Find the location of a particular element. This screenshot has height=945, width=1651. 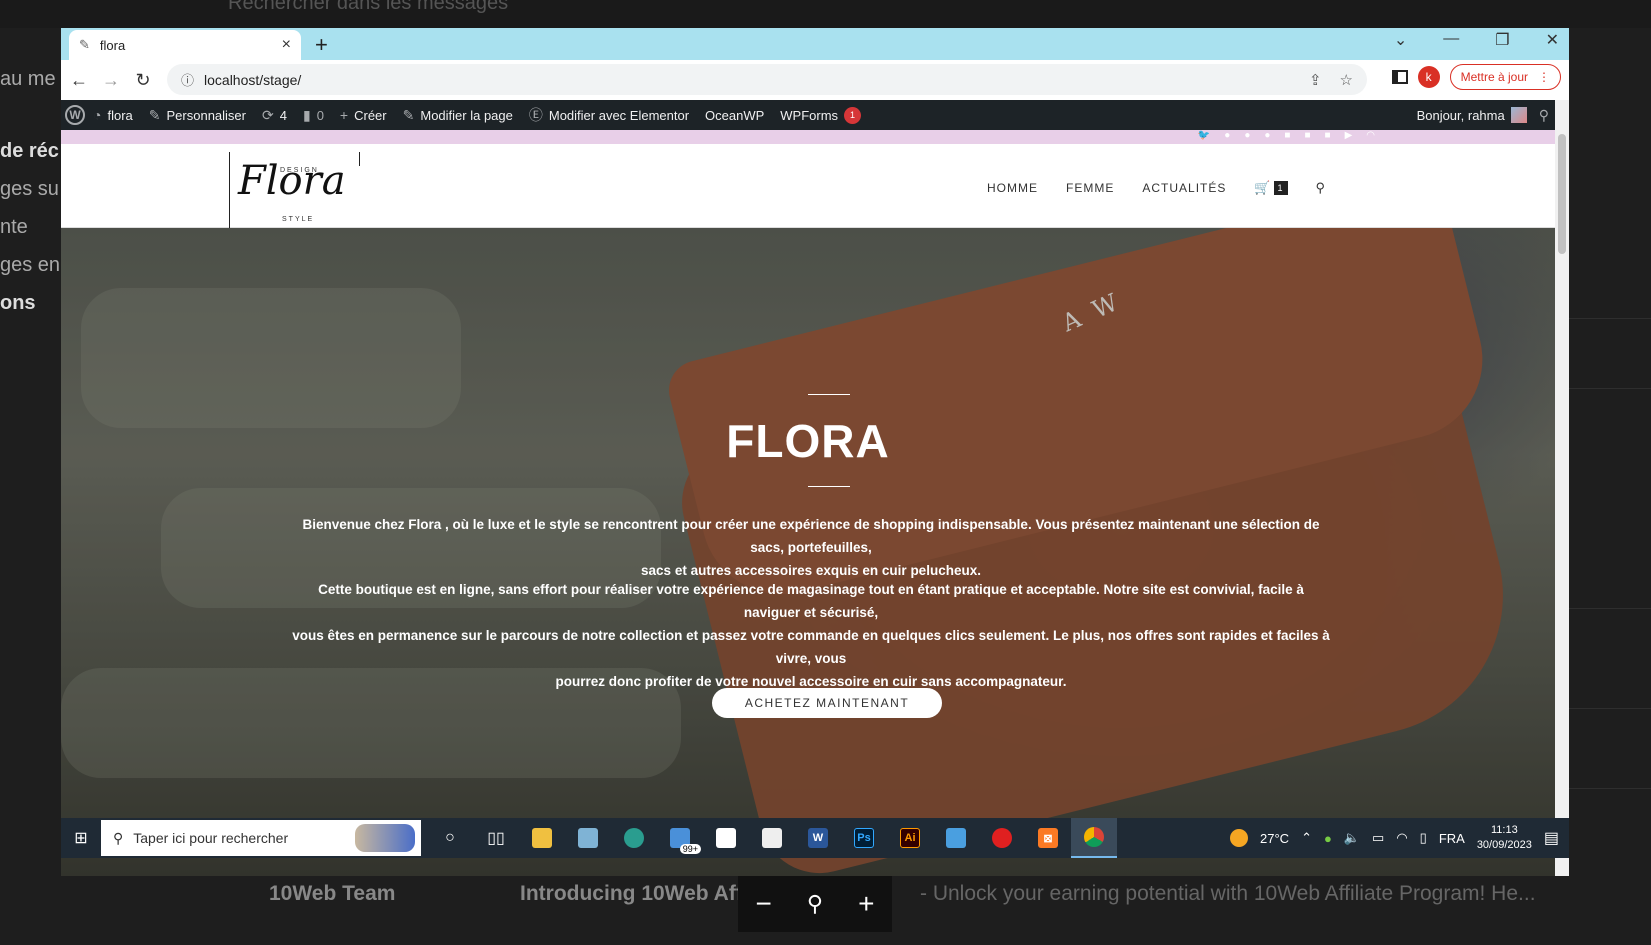

admin-customize: ✎ Personnaliser is located at coordinates (197, 115).